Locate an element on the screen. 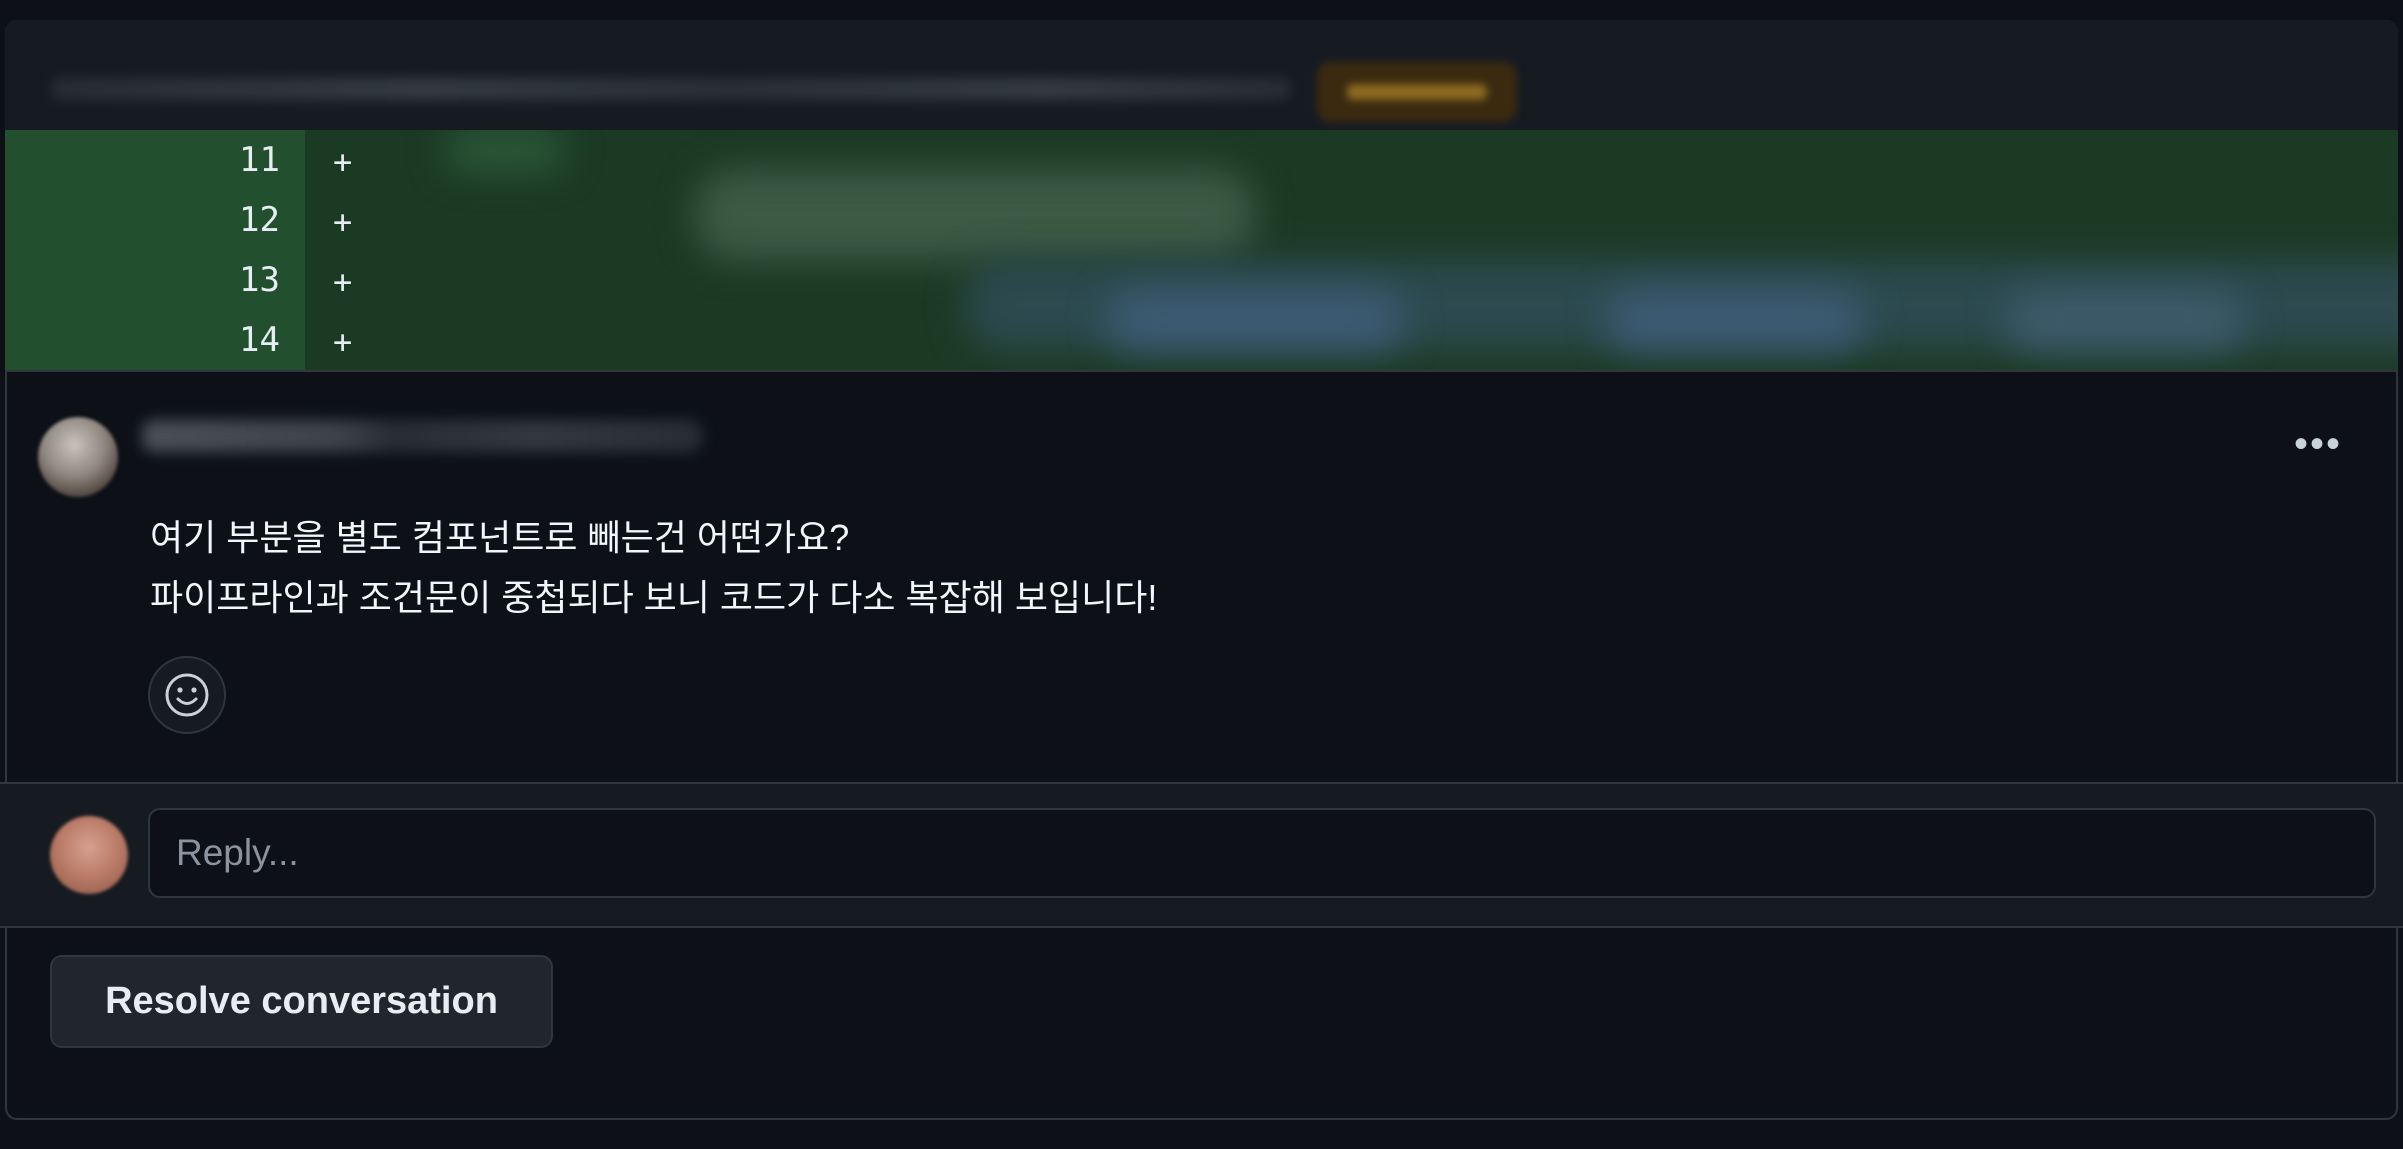 The image size is (2403, 1149). add-reaction-button is located at coordinates (187, 695).